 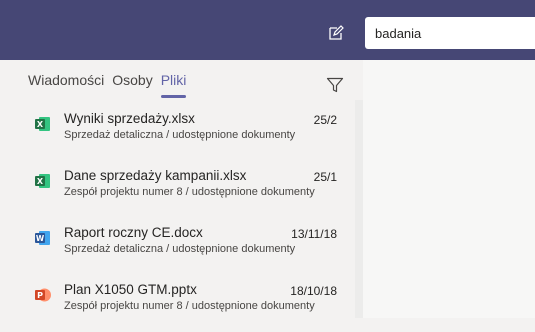 What do you see at coordinates (335, 85) in the screenshot?
I see `filter-icon` at bounding box center [335, 85].